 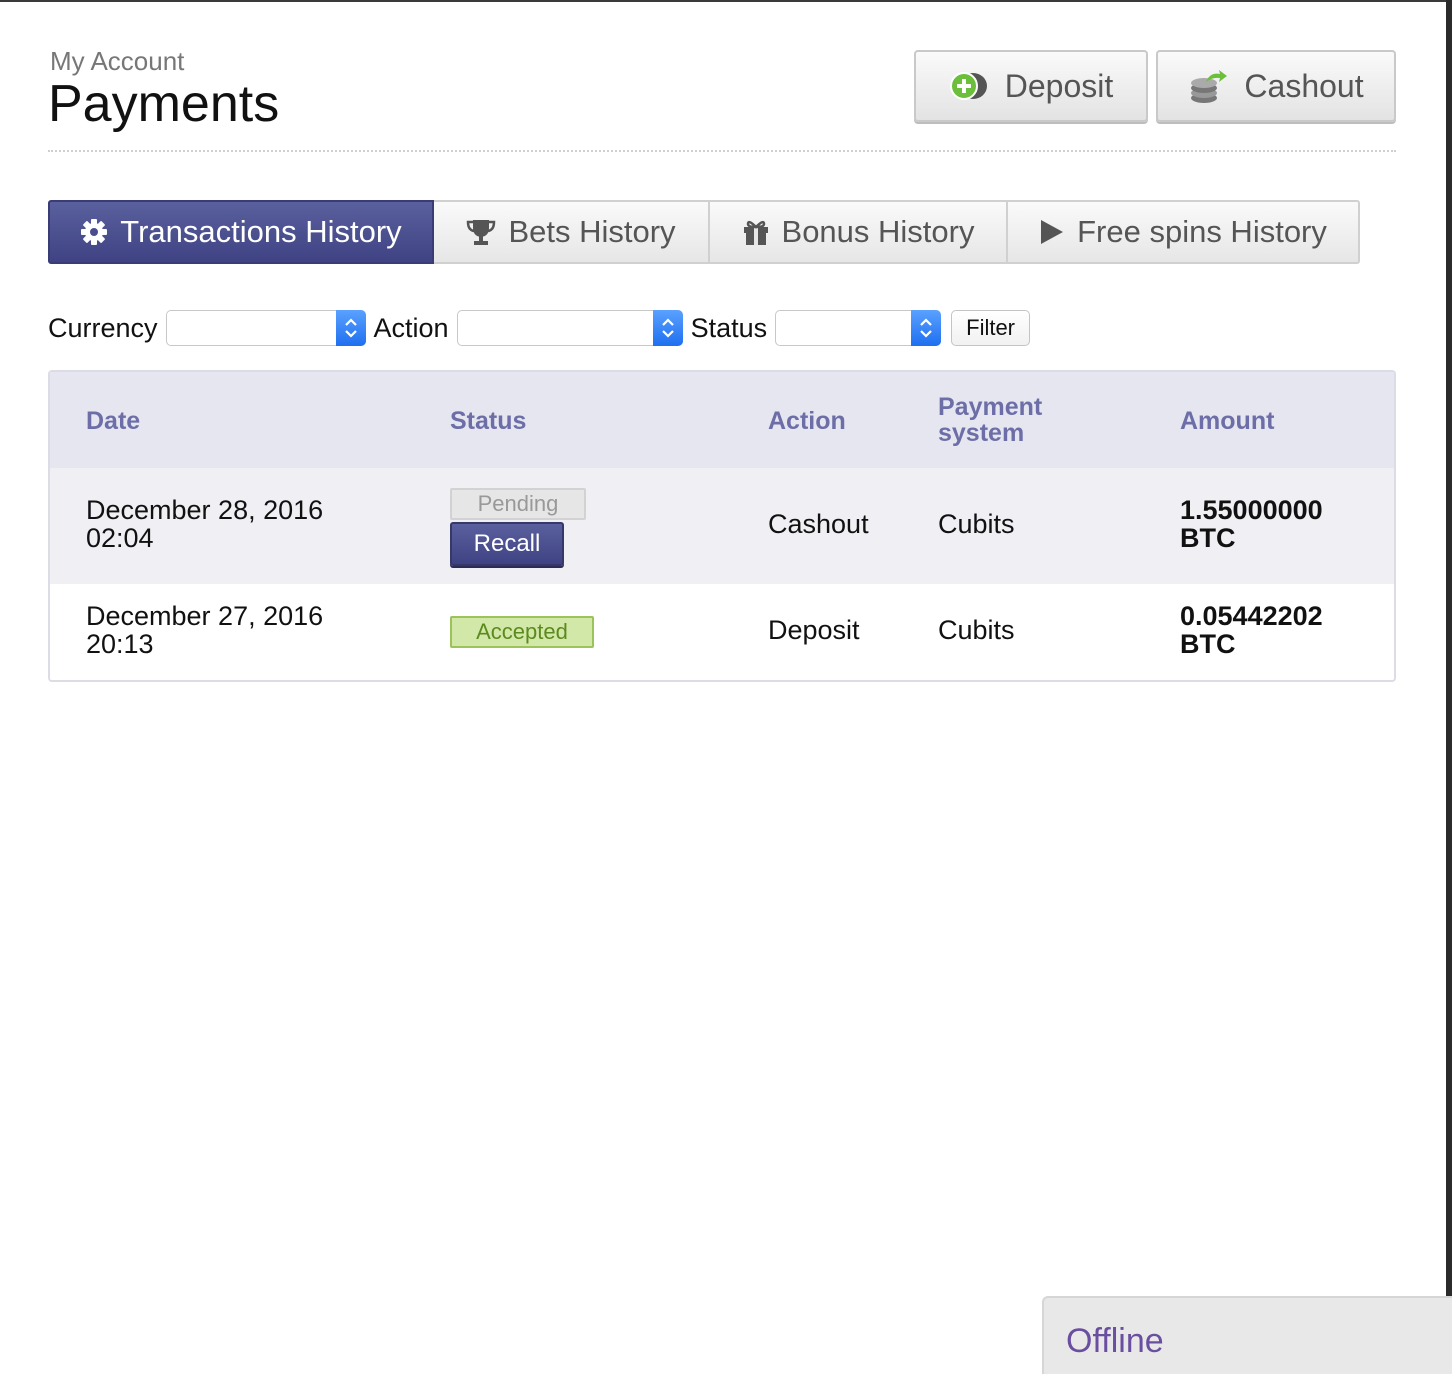 I want to click on amount-value: 0.05442202, so click(x=1251, y=616).